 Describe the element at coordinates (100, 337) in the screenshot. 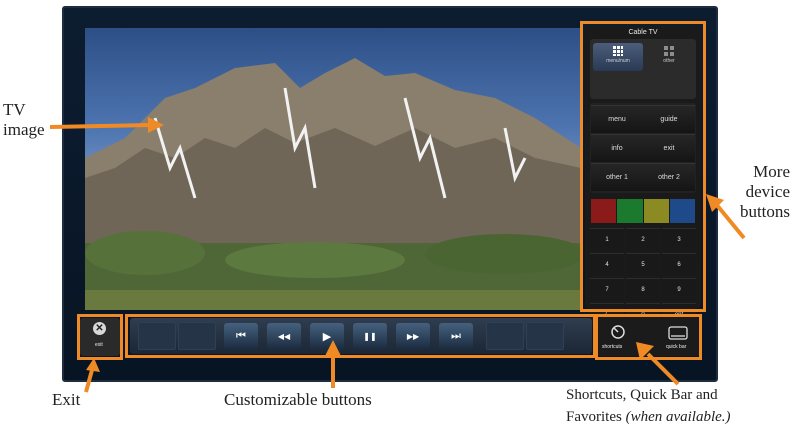

I see `exit-highlight` at that location.